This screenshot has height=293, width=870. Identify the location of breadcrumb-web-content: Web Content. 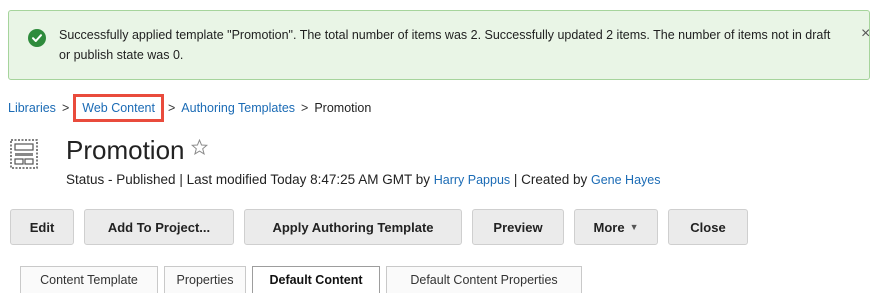
(118, 108).